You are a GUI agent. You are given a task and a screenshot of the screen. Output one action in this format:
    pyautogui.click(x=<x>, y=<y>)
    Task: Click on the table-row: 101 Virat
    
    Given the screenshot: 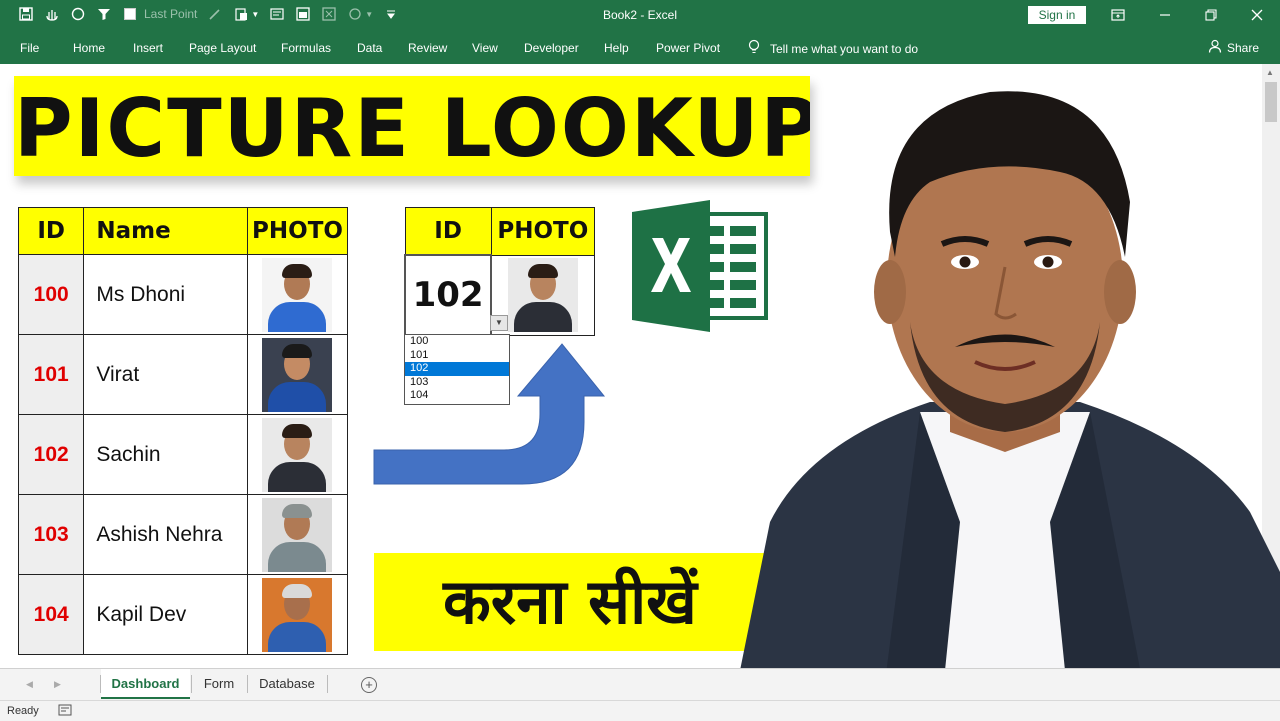 What is the action you would take?
    pyautogui.click(x=183, y=374)
    